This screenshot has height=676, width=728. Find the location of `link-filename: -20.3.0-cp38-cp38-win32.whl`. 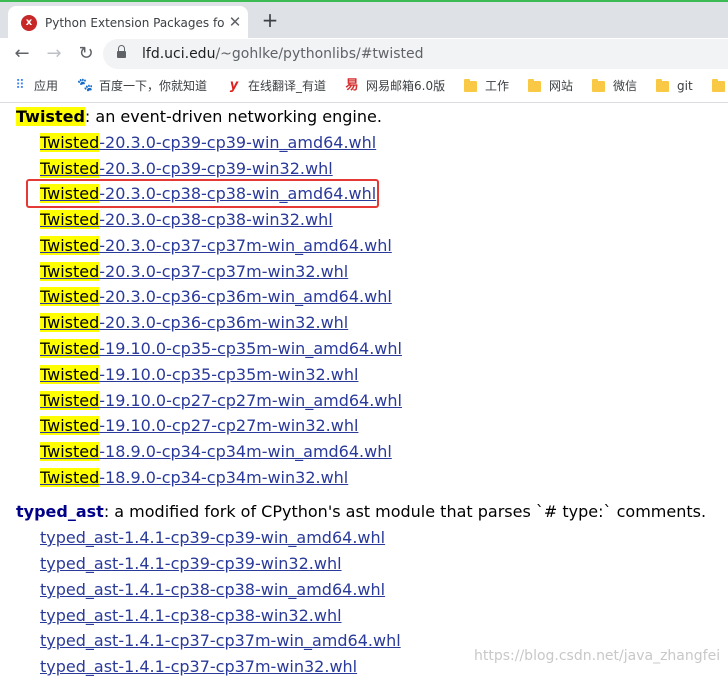

link-filename: -20.3.0-cp38-cp38-win32.whl is located at coordinates (216, 219).